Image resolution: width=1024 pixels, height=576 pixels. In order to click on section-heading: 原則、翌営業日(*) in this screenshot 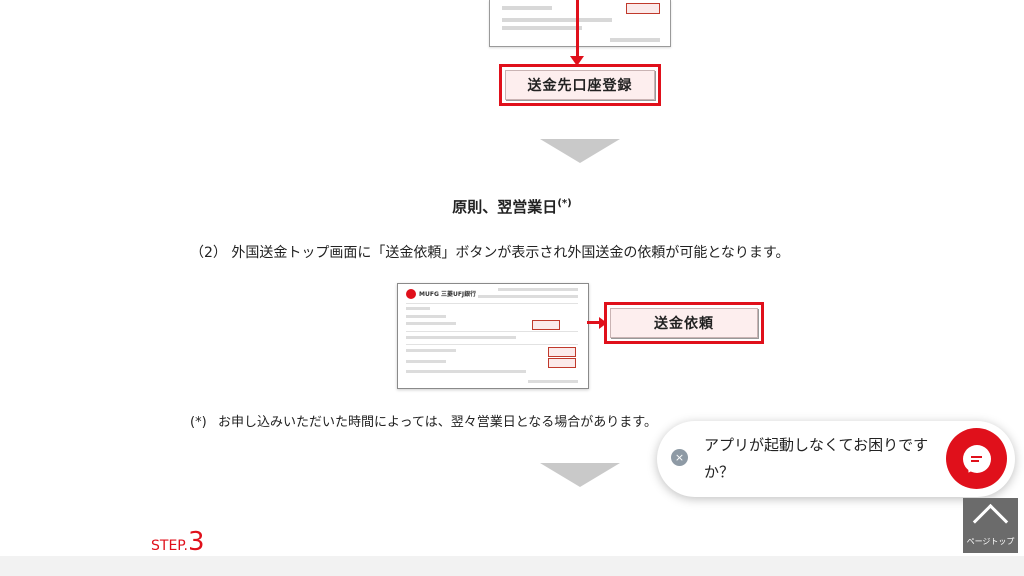, I will do `click(512, 206)`.